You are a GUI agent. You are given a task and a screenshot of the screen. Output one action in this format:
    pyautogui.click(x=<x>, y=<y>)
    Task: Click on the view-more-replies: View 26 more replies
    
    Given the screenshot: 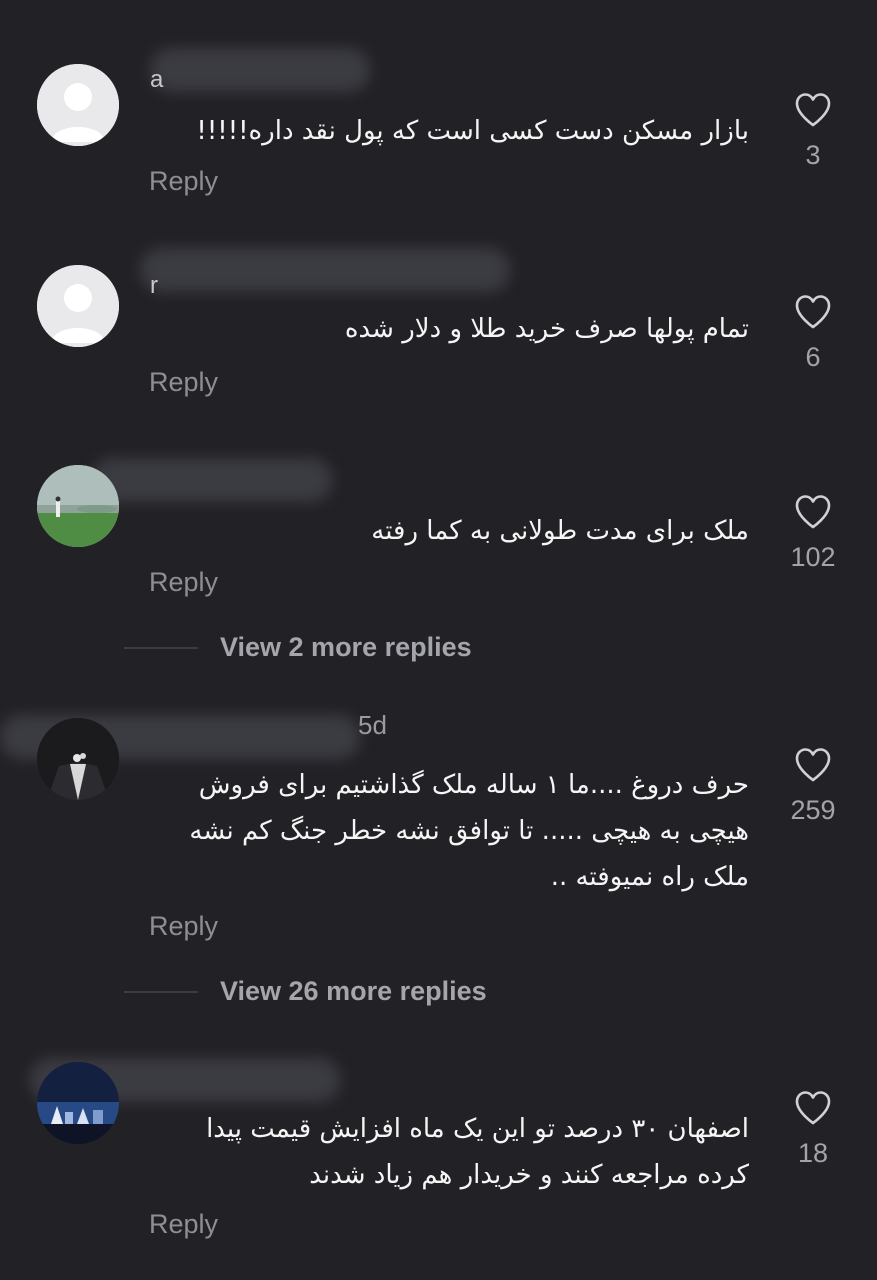 What is the action you would take?
    pyautogui.click(x=305, y=991)
    